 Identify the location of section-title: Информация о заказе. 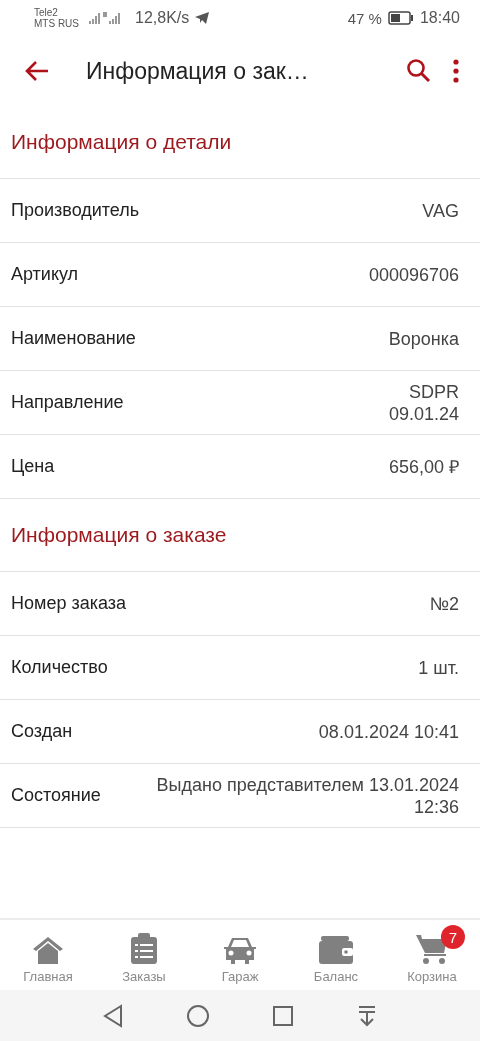
(119, 535).